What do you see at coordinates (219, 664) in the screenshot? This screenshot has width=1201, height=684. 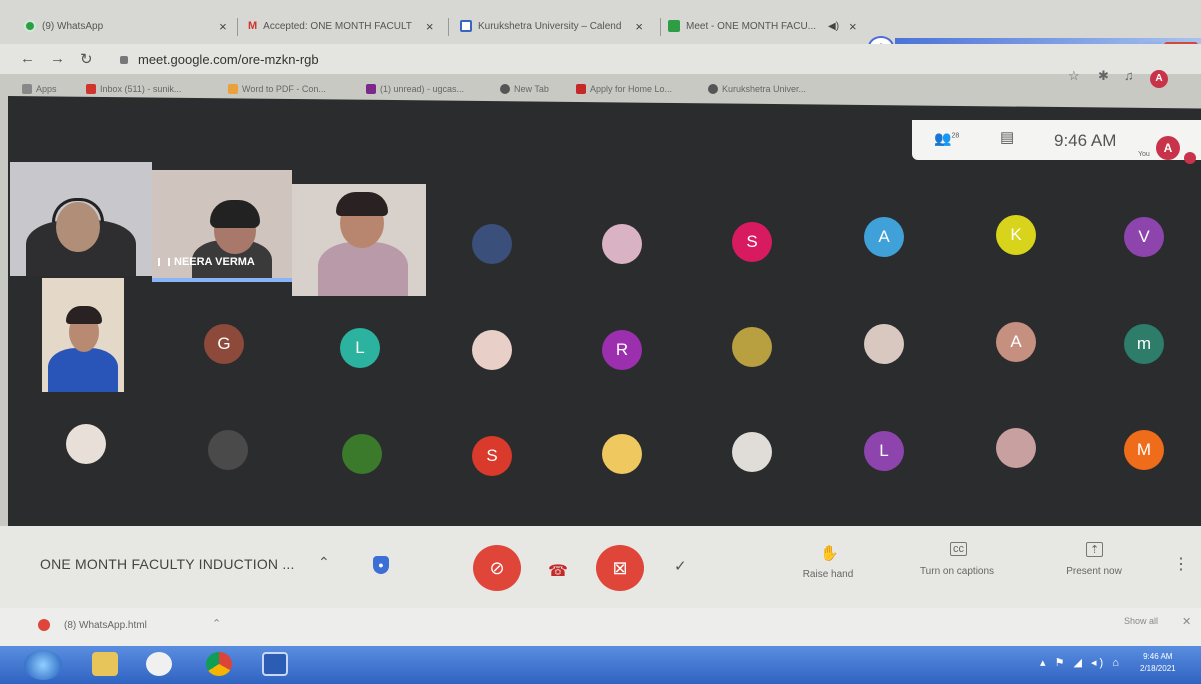 I see `chrome-icon` at bounding box center [219, 664].